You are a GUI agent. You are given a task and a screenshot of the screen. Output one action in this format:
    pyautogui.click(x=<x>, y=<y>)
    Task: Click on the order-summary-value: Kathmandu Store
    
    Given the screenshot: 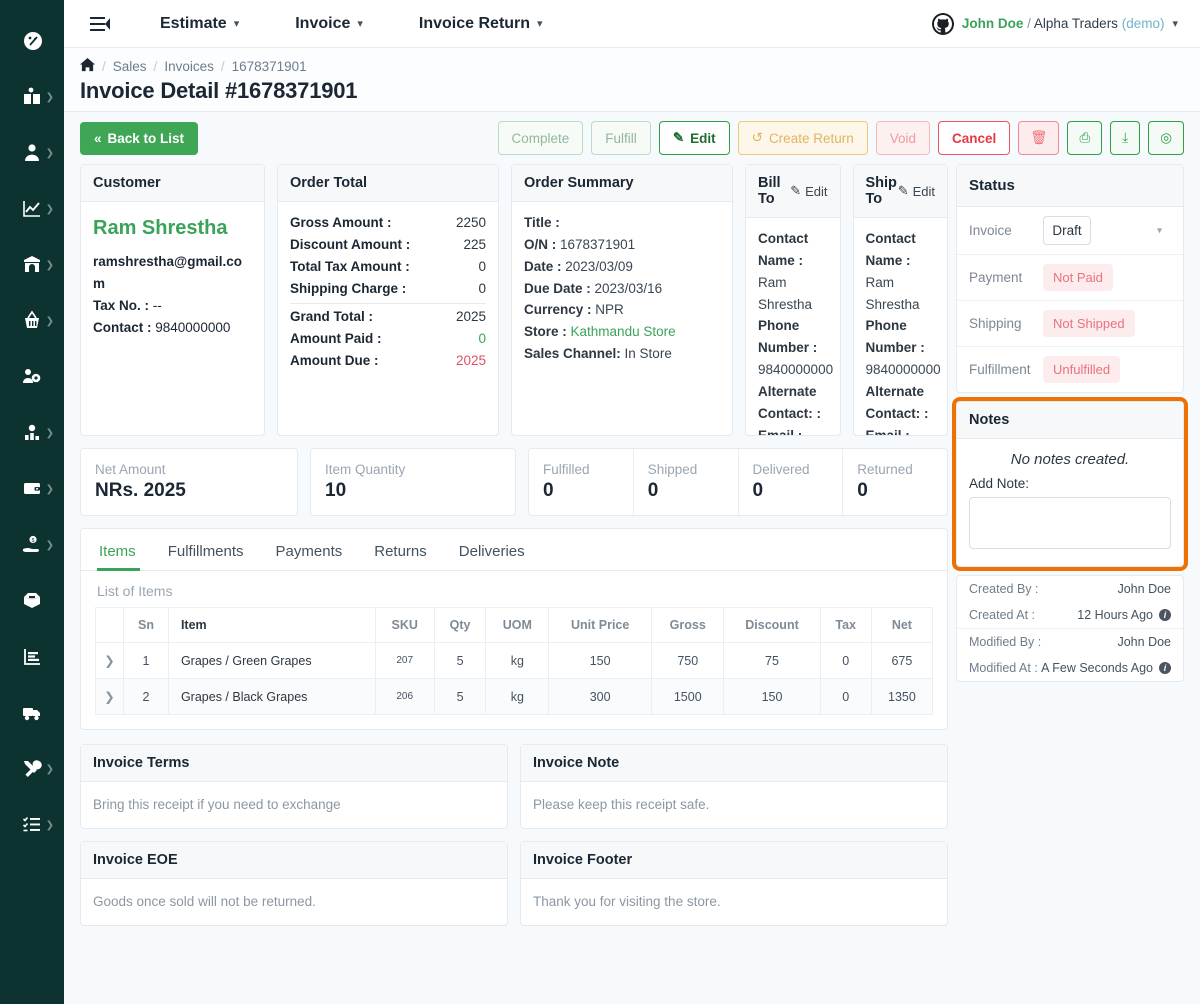 What is the action you would take?
    pyautogui.click(x=623, y=331)
    